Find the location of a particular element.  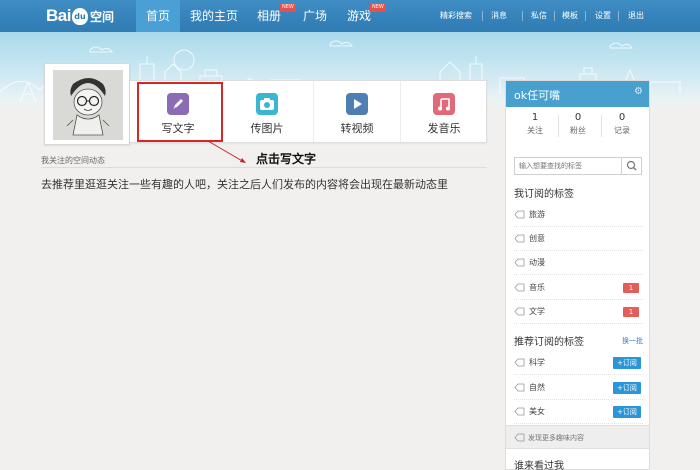

stat-records-label: 记录 is located at coordinates (622, 130).